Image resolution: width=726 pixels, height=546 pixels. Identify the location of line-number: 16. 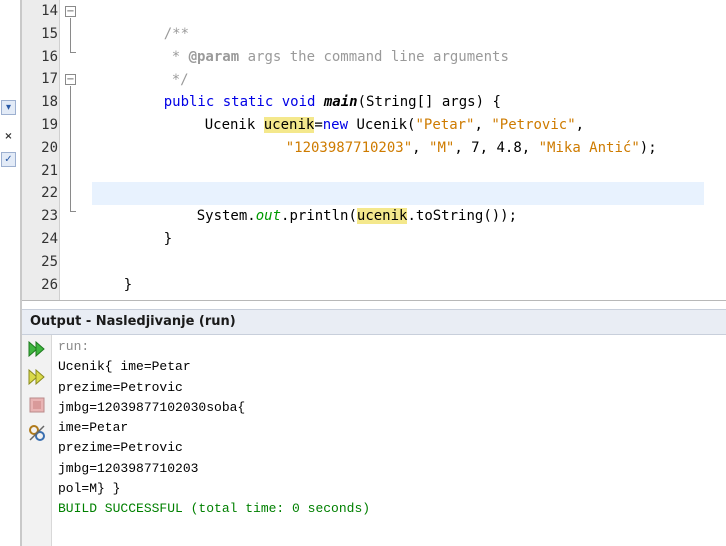
(49, 57).